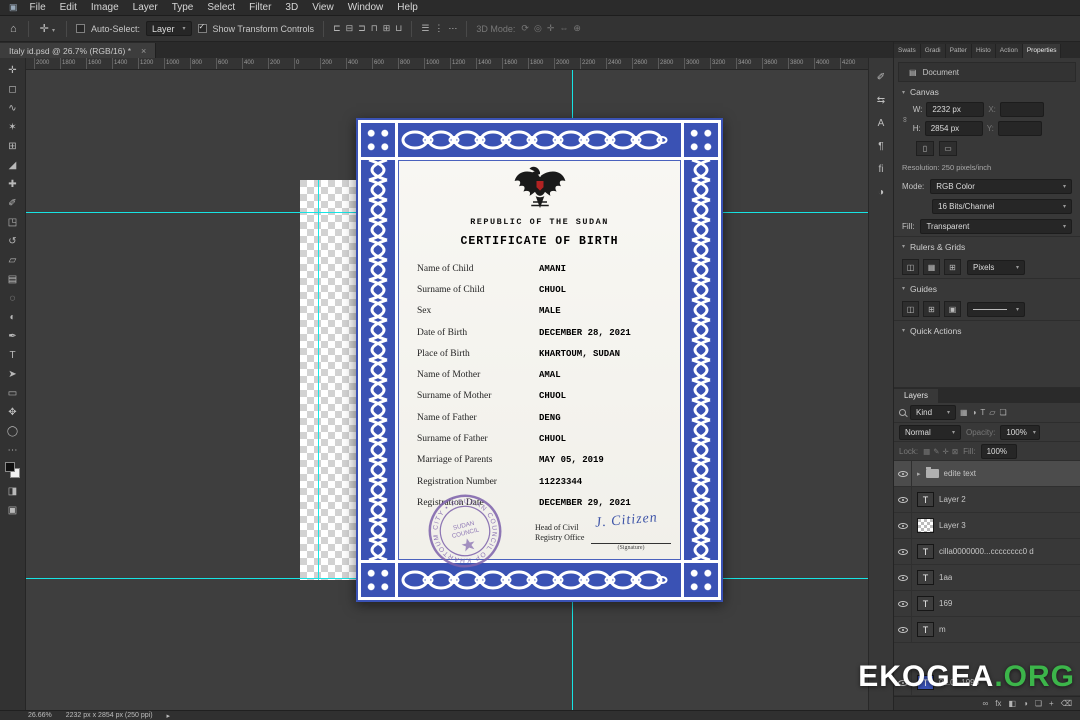 The height and width of the screenshot is (720, 1080). I want to click on grid-units-dropdown: Pixels ▾, so click(996, 267).